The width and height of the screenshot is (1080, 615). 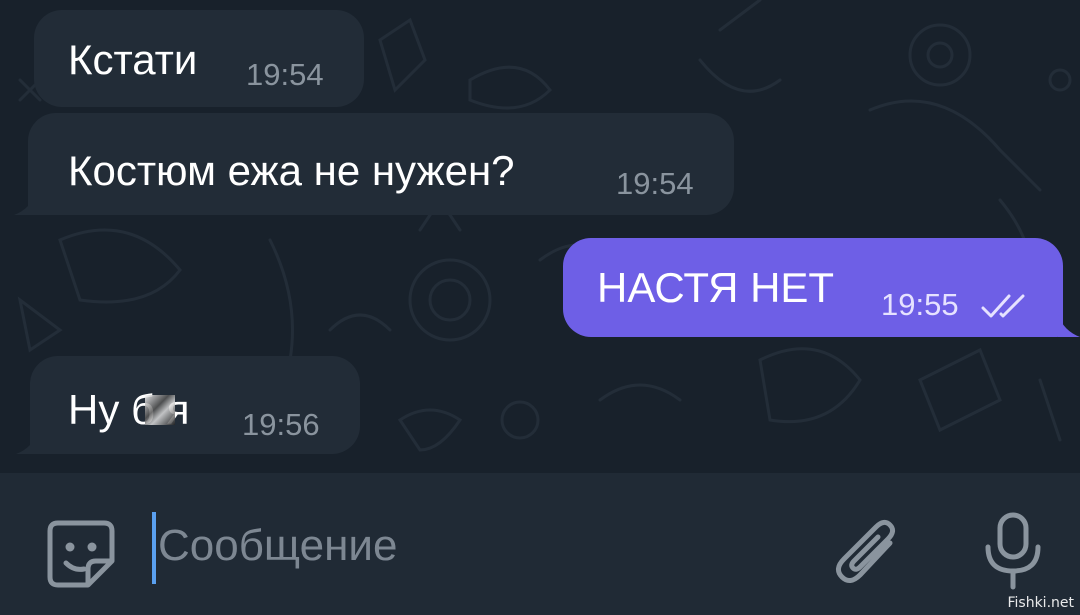 I want to click on double-check-icon, so click(x=1003, y=306).